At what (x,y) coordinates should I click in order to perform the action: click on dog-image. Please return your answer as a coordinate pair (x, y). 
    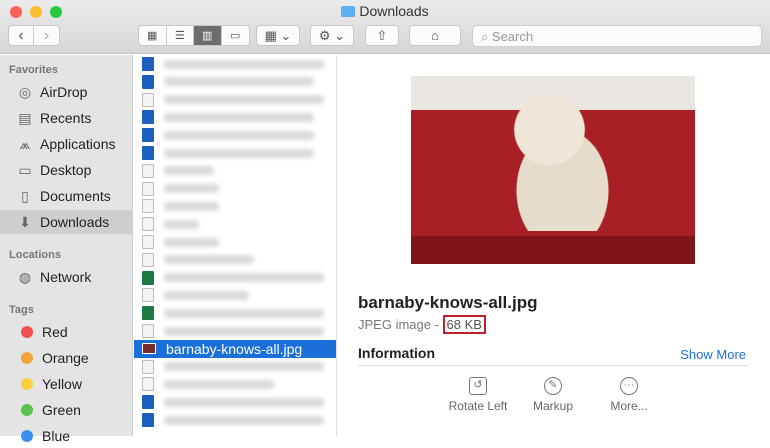
    Looking at the image, I should click on (556, 163).